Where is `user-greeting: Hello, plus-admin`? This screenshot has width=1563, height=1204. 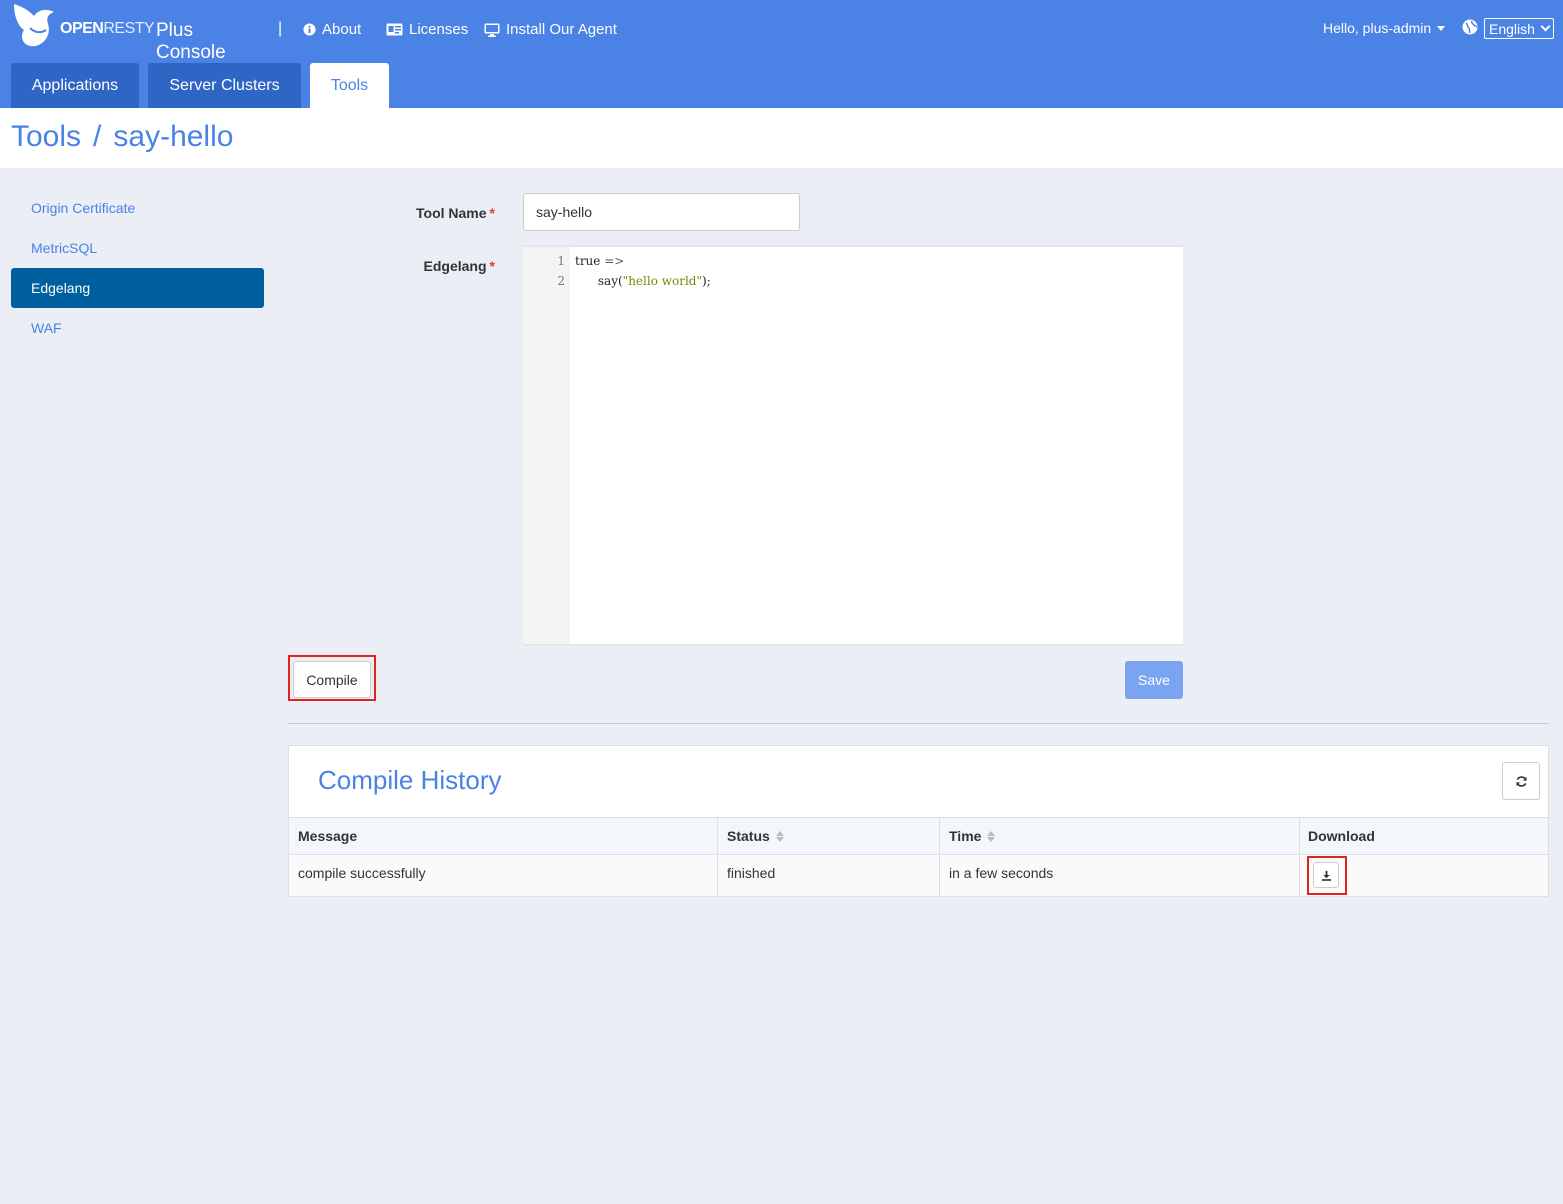 user-greeting: Hello, plus-admin is located at coordinates (1377, 28).